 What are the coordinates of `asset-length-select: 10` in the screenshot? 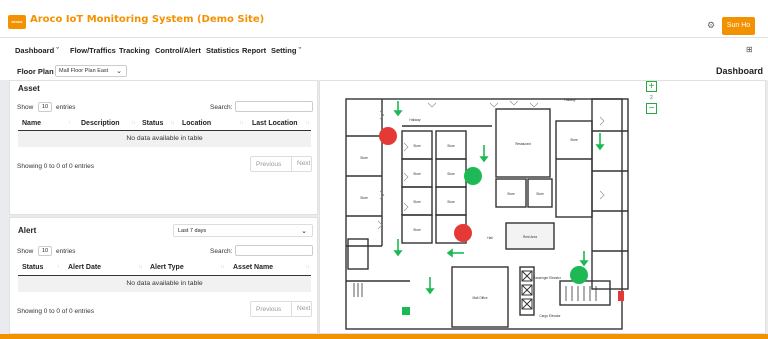 It's located at (45, 107).